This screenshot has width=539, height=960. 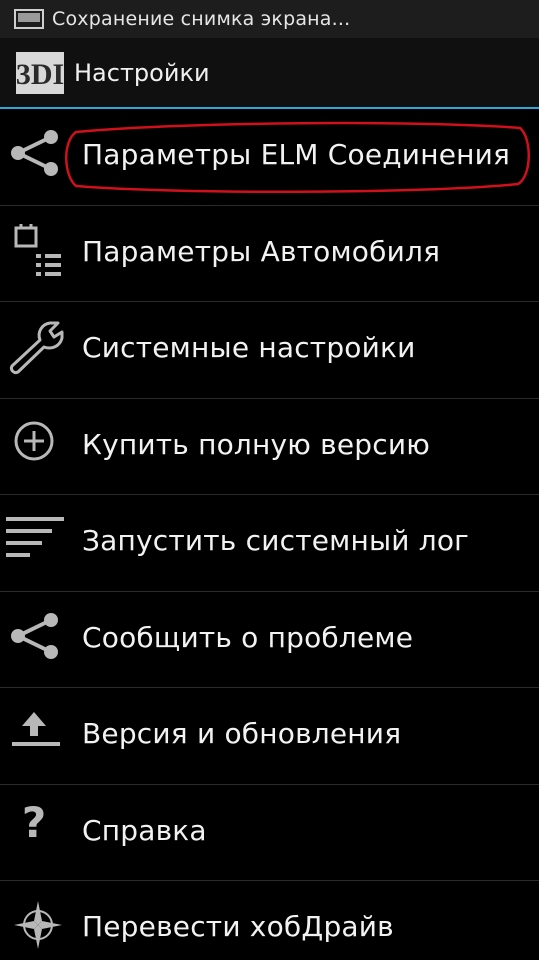 I want to click on car-settings-icon, so click(x=37, y=249).